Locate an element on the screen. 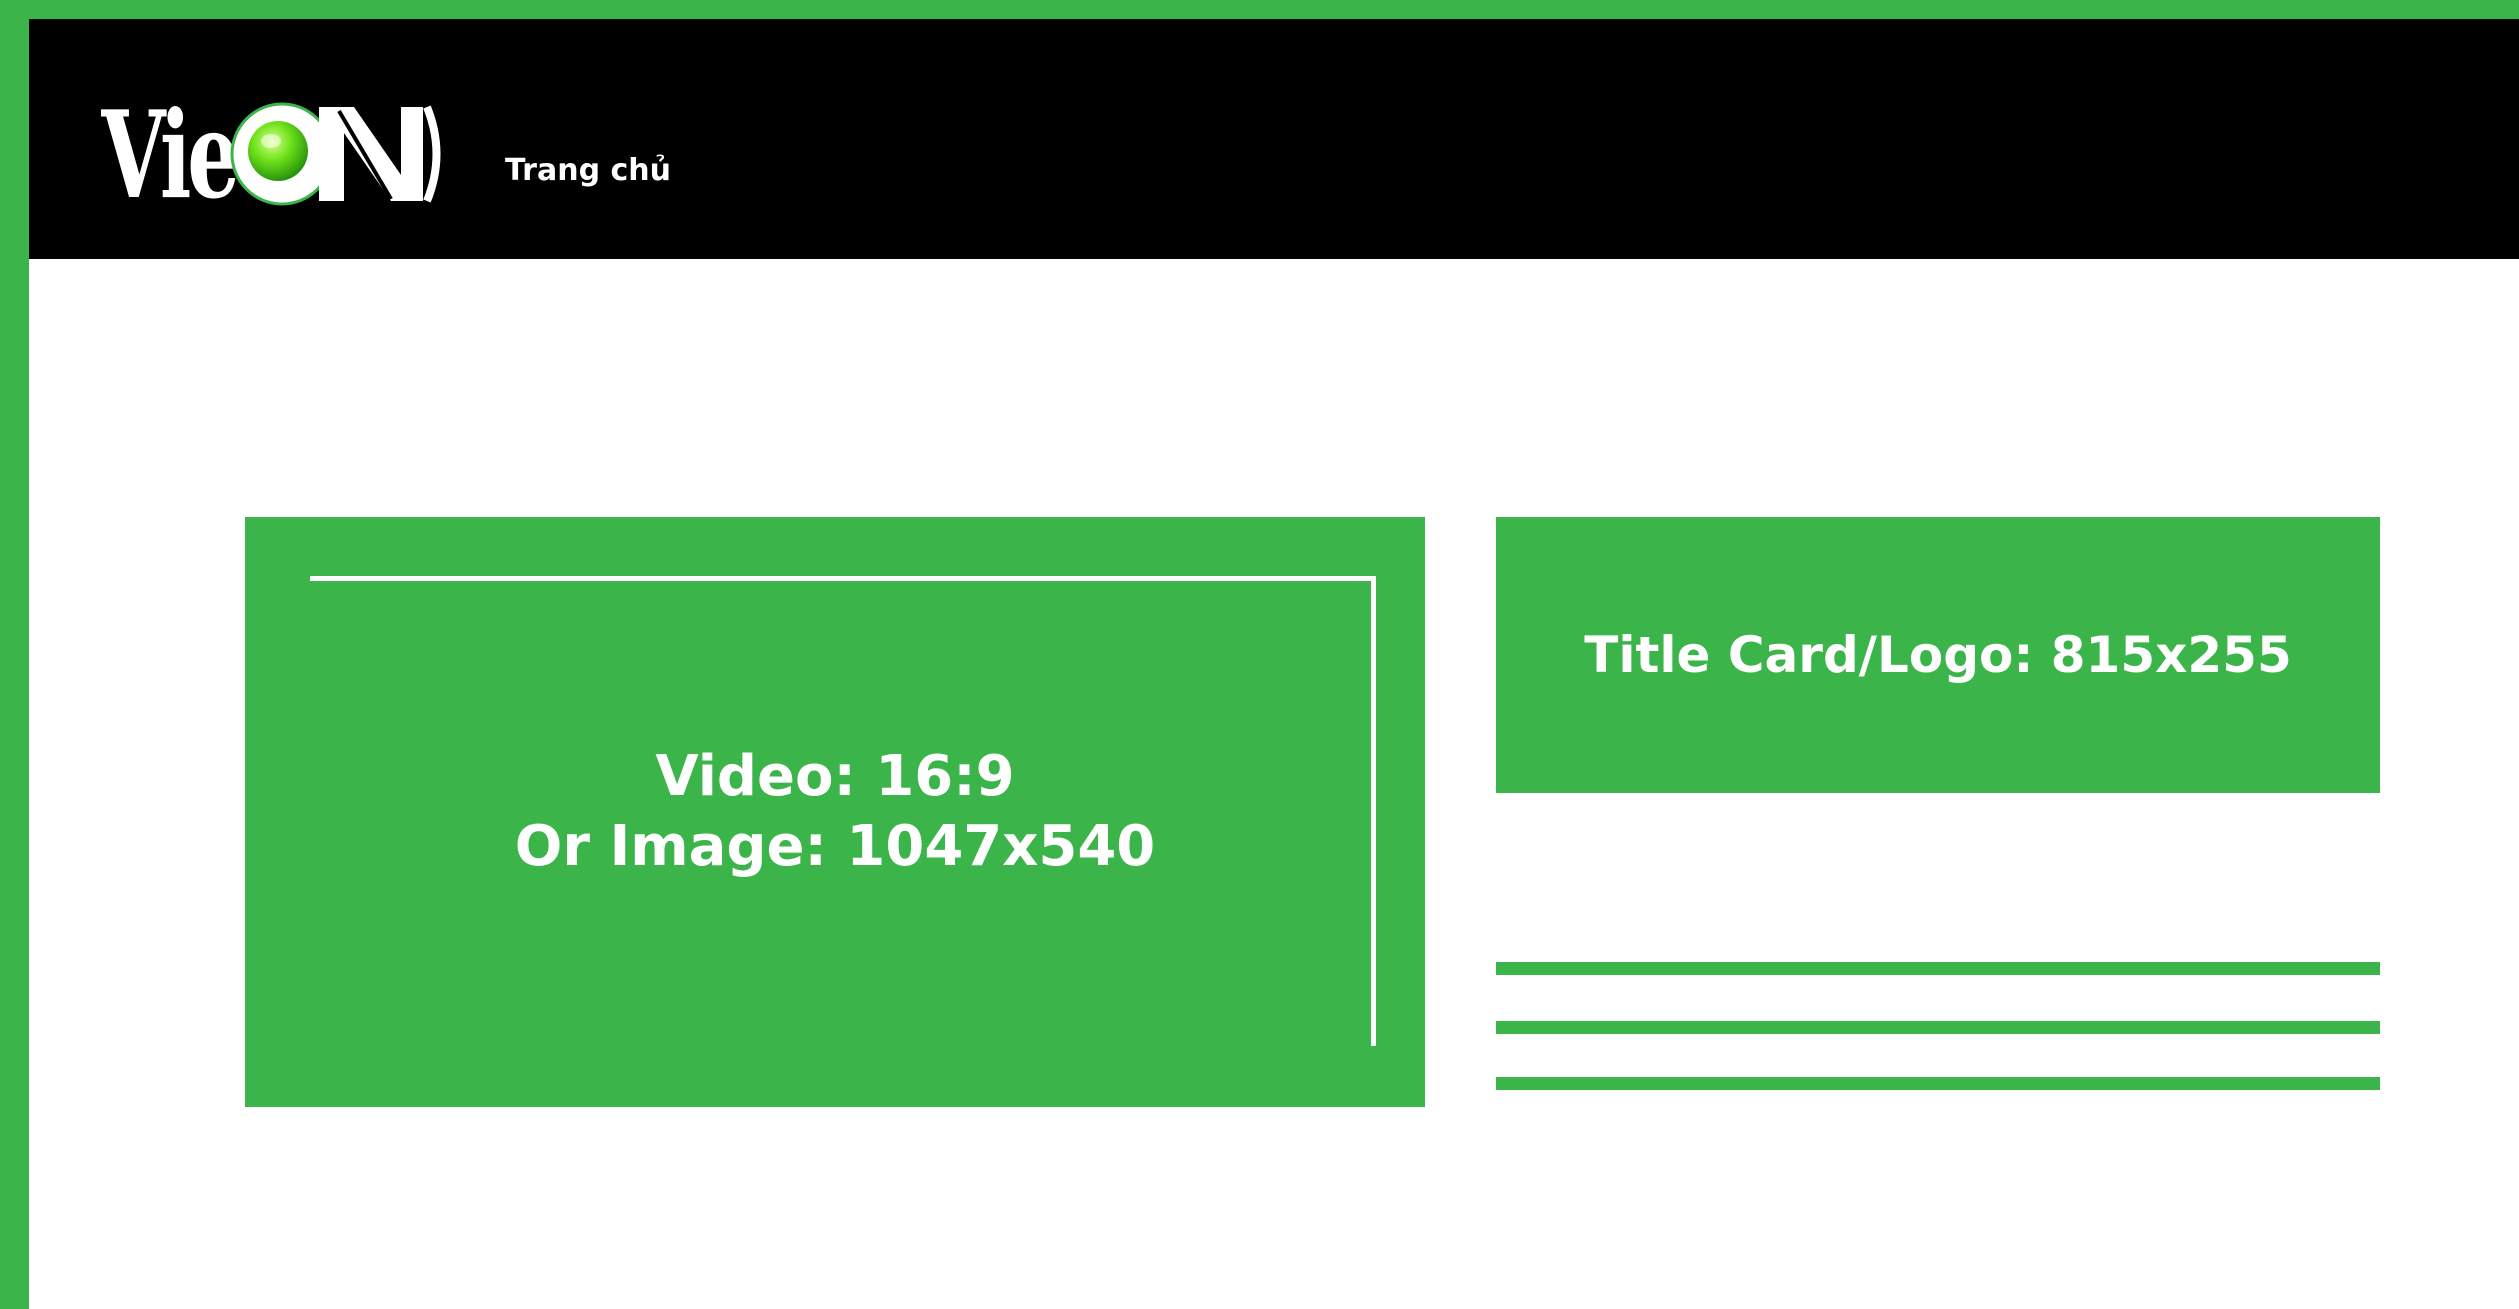 The image size is (2519, 1309). video-label: Video: 16:9 is located at coordinates (835, 776).